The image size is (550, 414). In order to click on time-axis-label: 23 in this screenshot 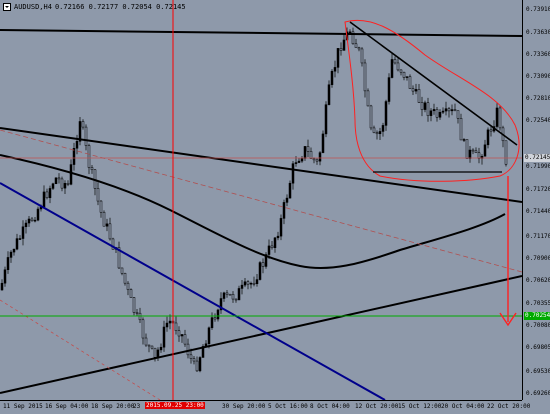, I will do `click(137, 406)`.